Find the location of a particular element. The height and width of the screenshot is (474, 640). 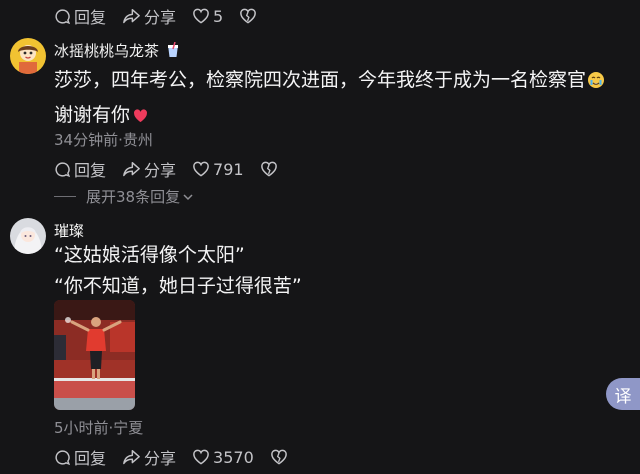

comment-meta: 5小时前·宁夏 is located at coordinates (99, 428).